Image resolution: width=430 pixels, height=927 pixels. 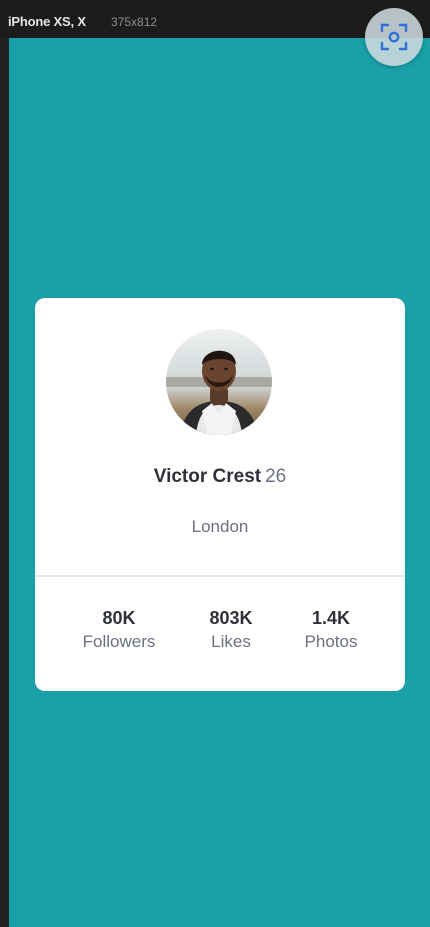 I want to click on screenshot-capture-icon, so click(x=394, y=37).